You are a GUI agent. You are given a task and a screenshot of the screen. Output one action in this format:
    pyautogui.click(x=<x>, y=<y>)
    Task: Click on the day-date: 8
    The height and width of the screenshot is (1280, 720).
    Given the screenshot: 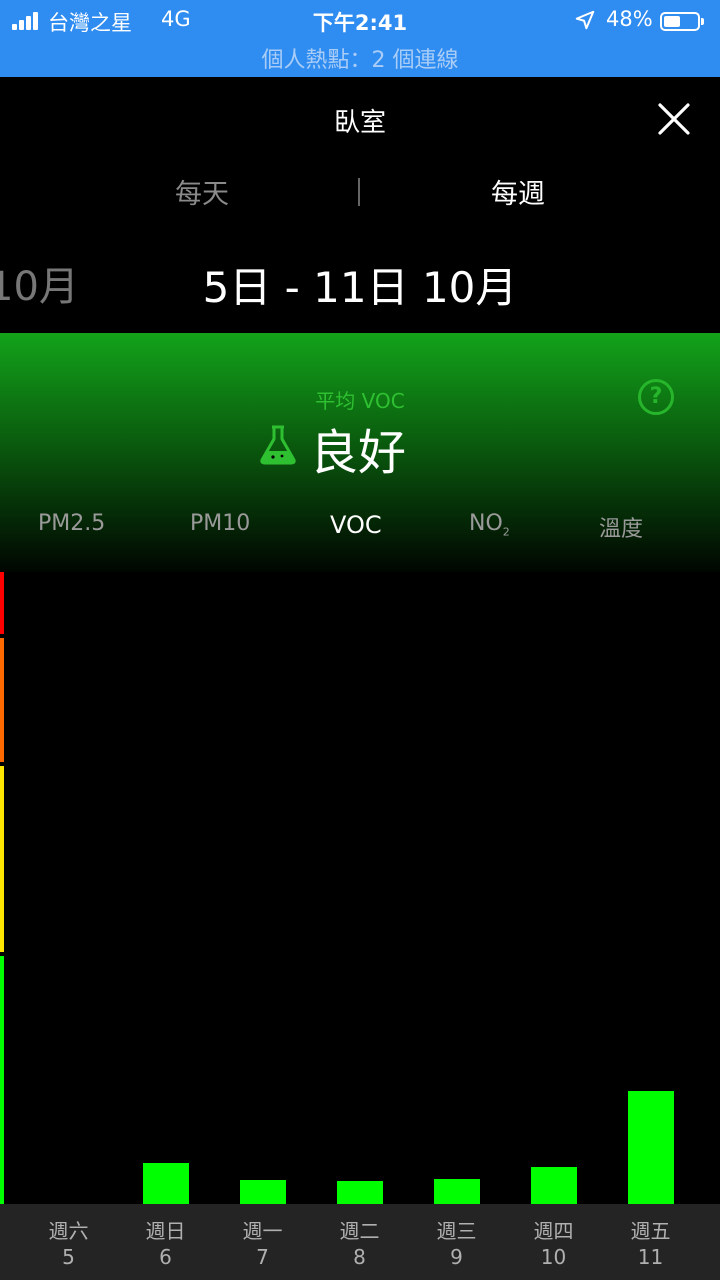 What is the action you would take?
    pyautogui.click(x=359, y=1257)
    